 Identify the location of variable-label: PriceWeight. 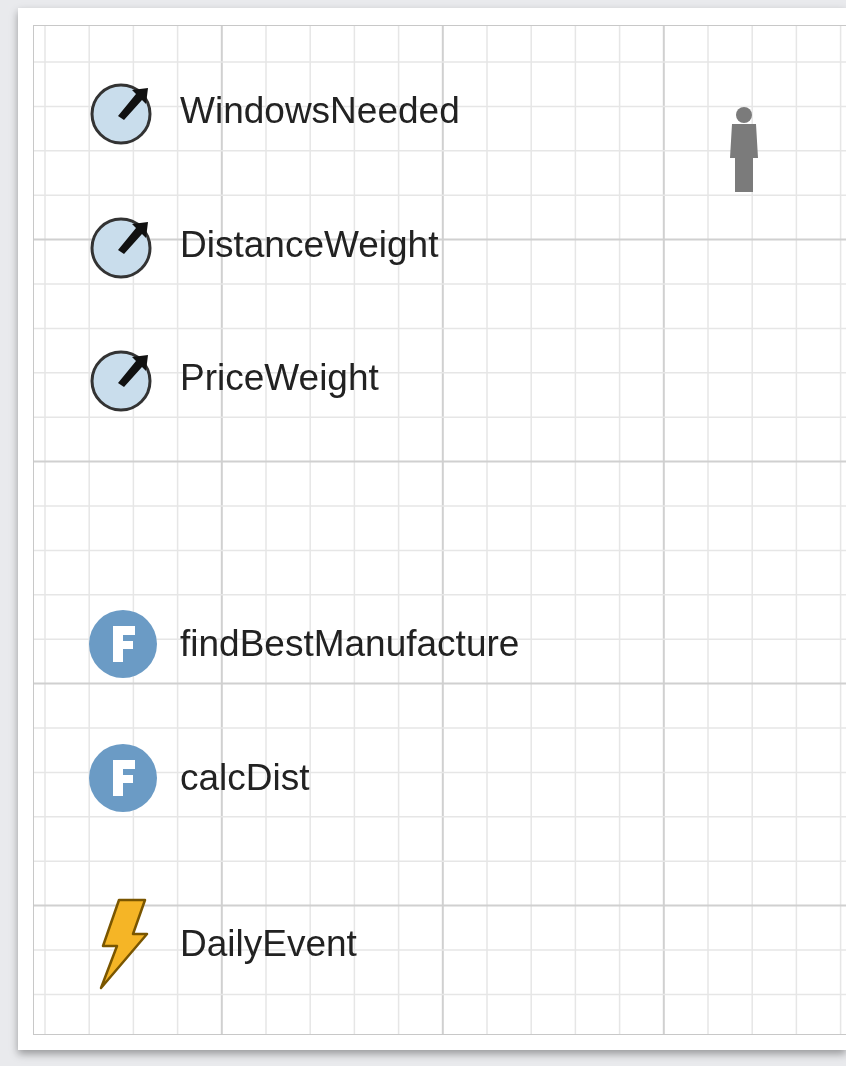
(279, 378).